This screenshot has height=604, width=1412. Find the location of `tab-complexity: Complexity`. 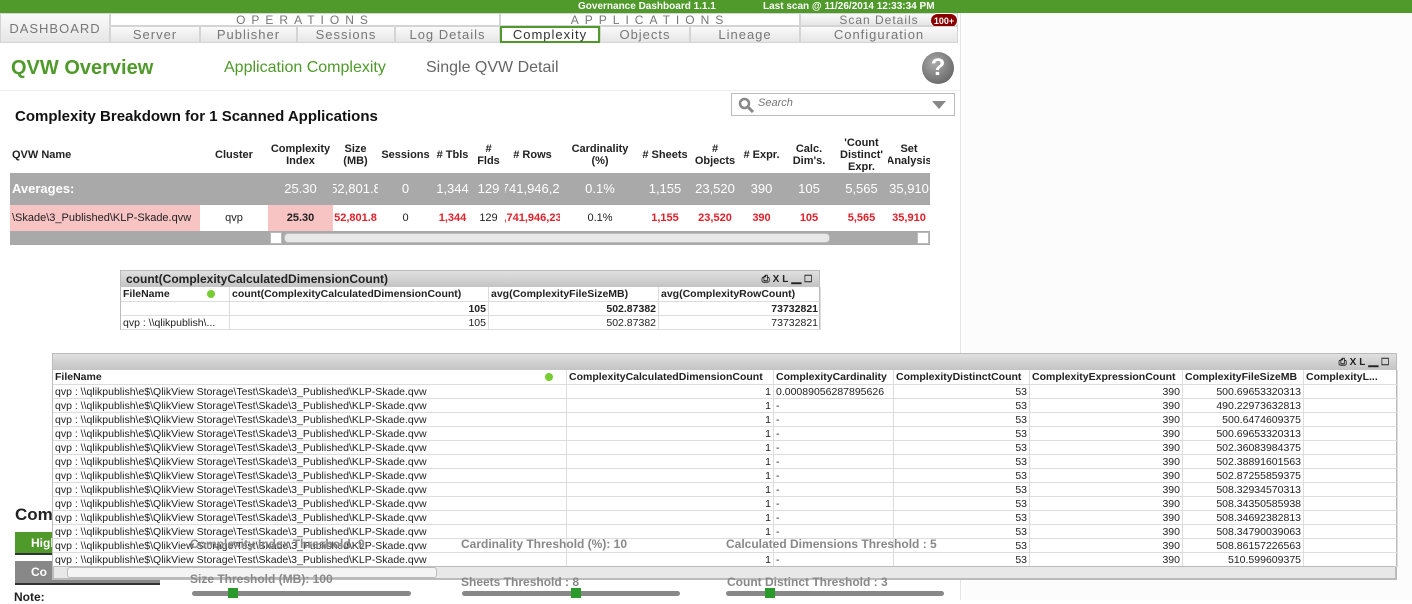

tab-complexity: Complexity is located at coordinates (550, 34).